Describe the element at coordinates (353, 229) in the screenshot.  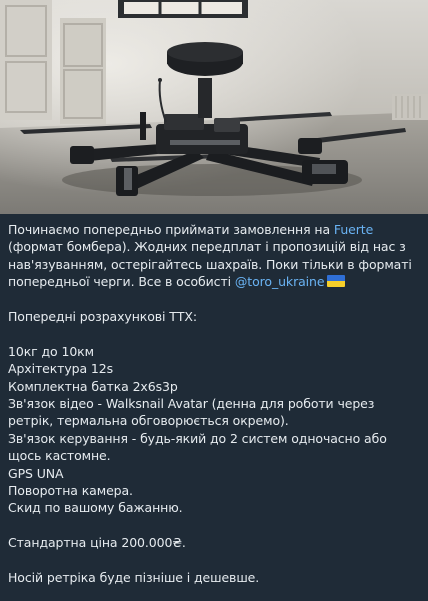
I see `fuerte-link: Fuerte` at that location.